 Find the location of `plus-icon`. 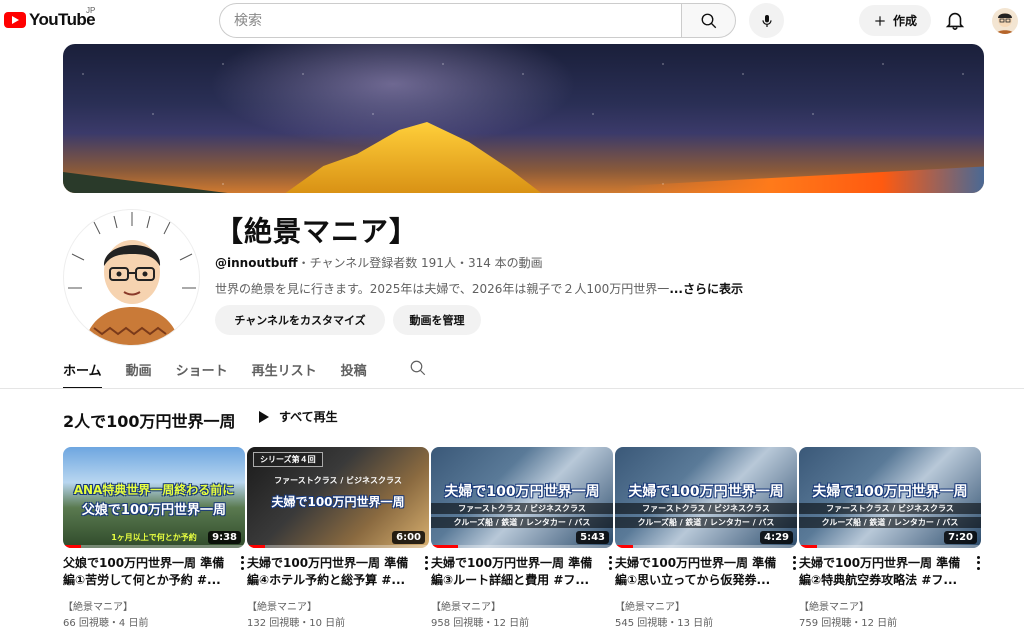

plus-icon is located at coordinates (880, 20).